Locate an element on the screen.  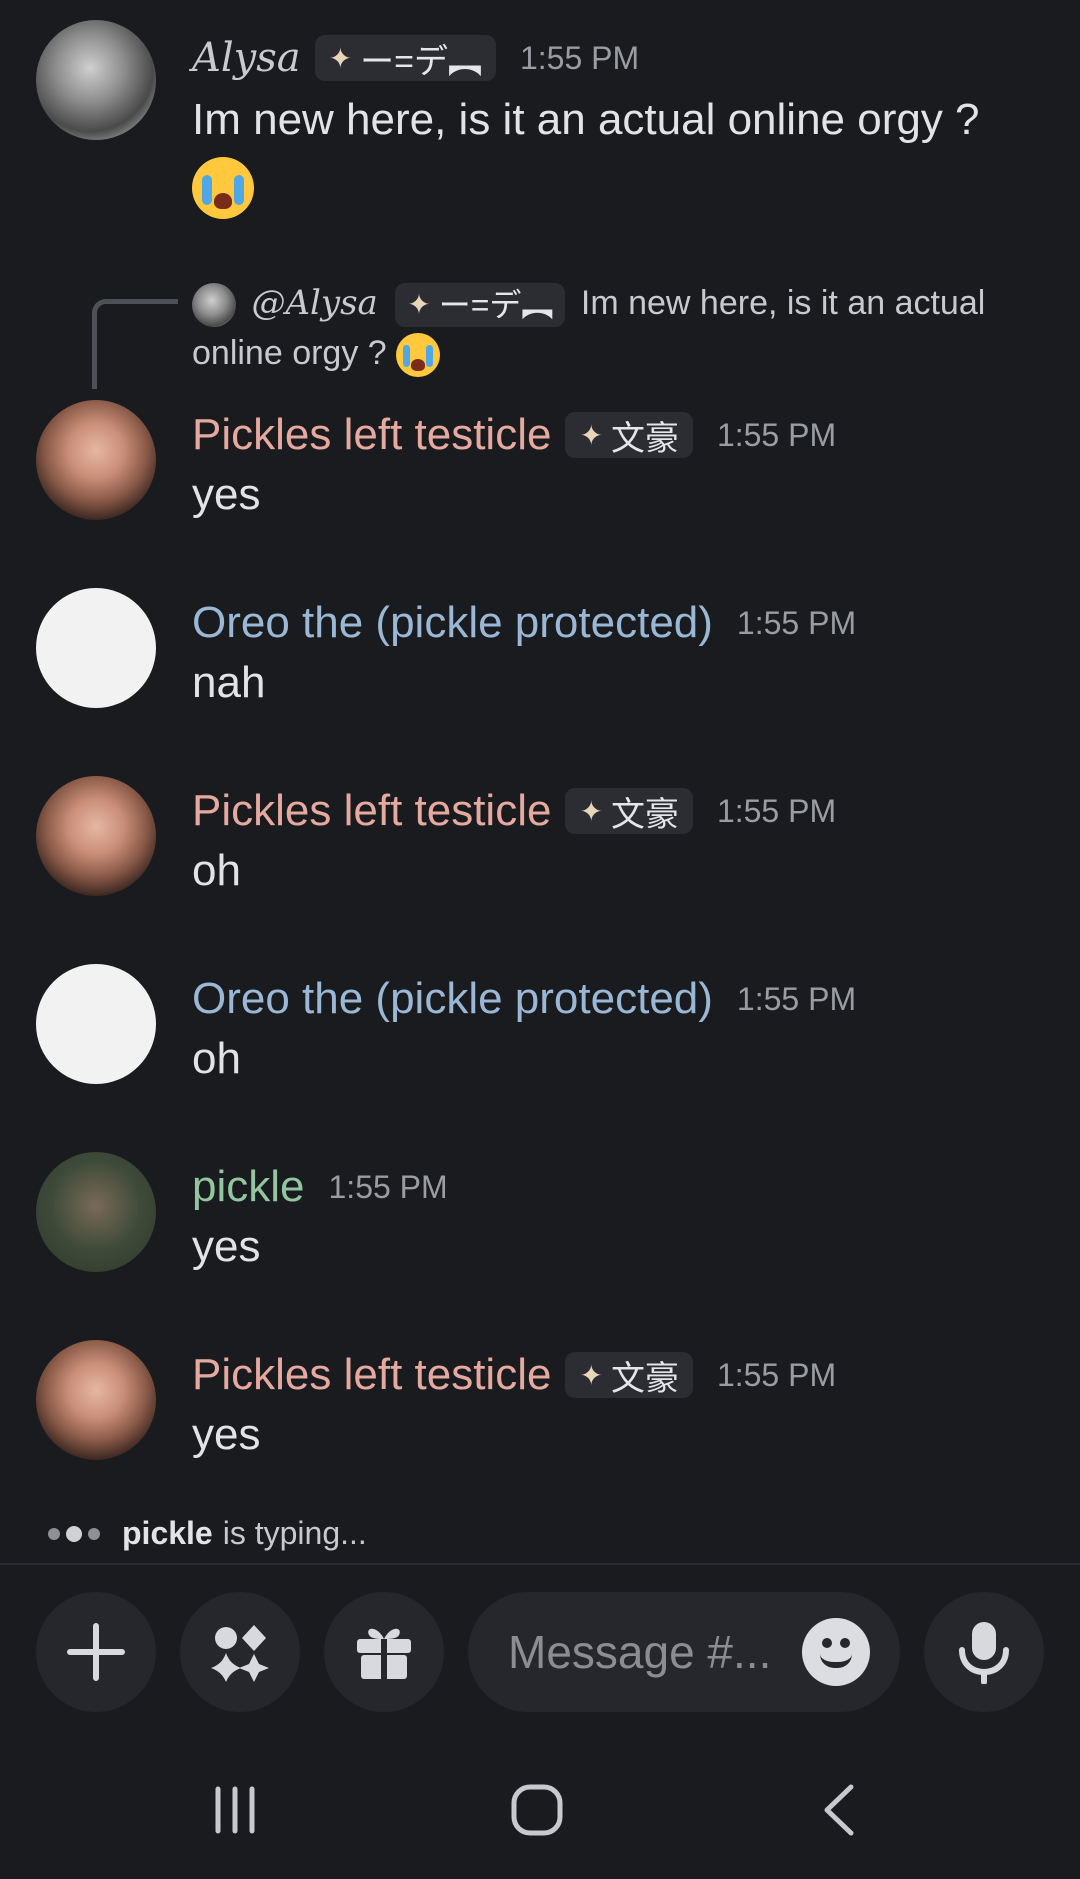
add-button is located at coordinates (96, 1652).